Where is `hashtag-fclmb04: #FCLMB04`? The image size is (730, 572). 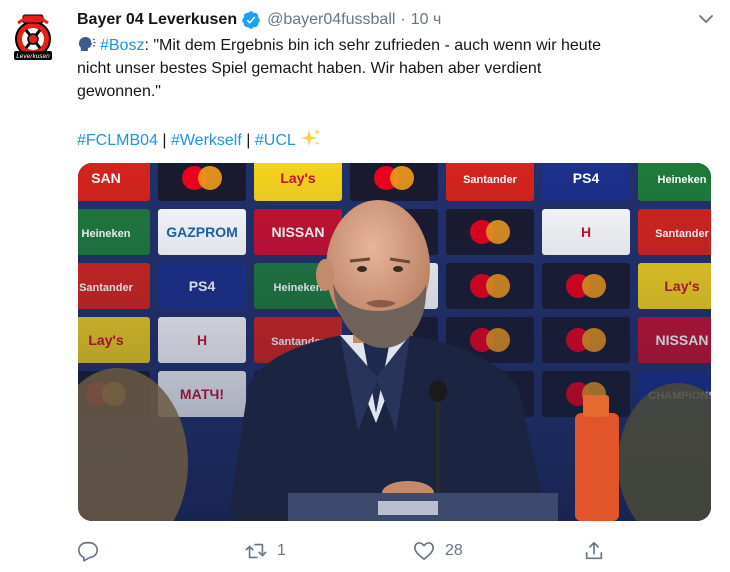 hashtag-fclmb04: #FCLMB04 is located at coordinates (117, 140).